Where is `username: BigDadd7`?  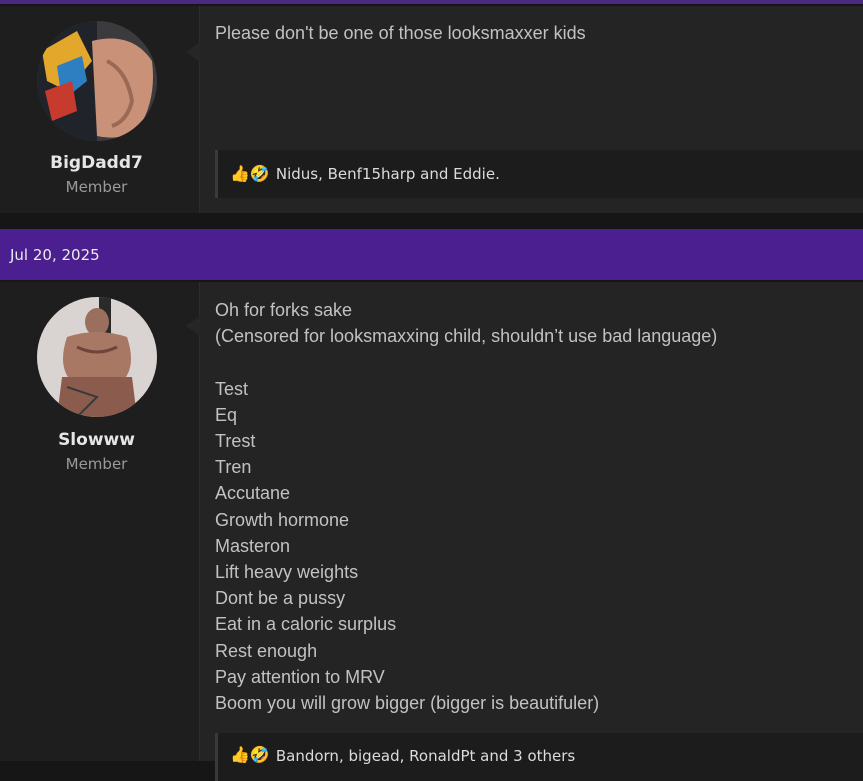 username: BigDadd7 is located at coordinates (96, 163).